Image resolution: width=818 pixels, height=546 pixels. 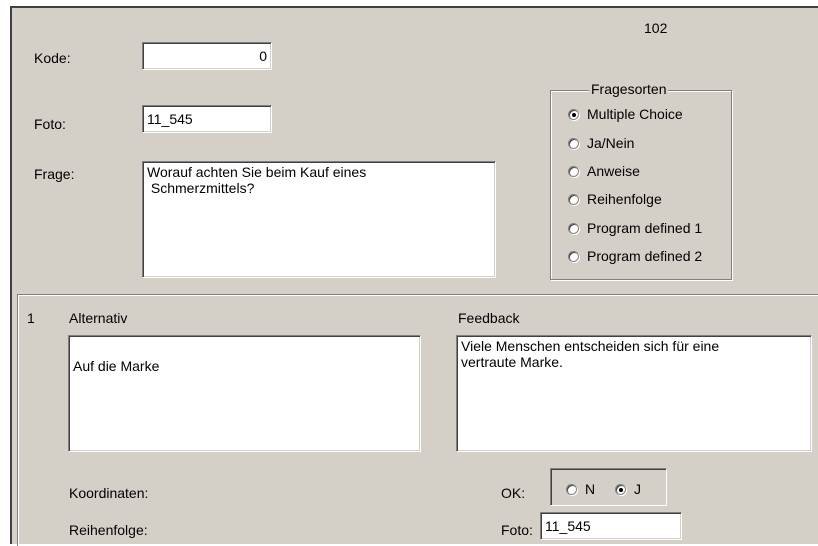 I want to click on radio-program-defined-2: Program defined 2, so click(x=635, y=256).